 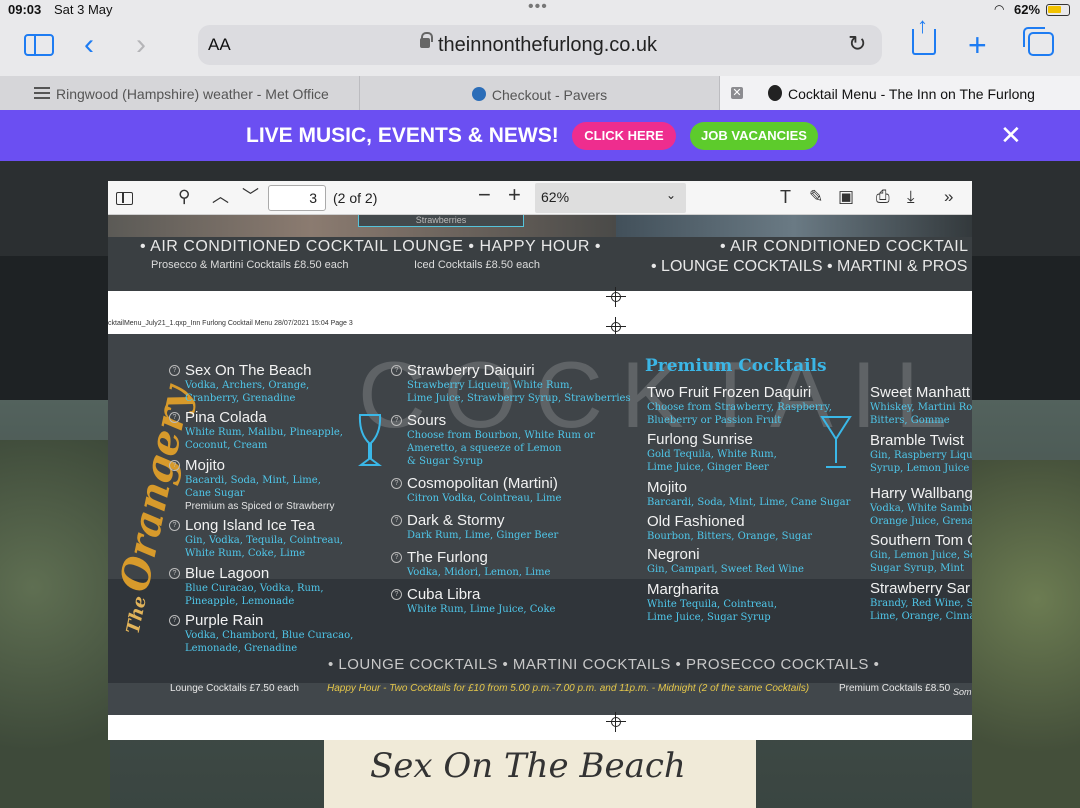 What do you see at coordinates (1027, 9) in the screenshot?
I see `battery-percent: 62%` at bounding box center [1027, 9].